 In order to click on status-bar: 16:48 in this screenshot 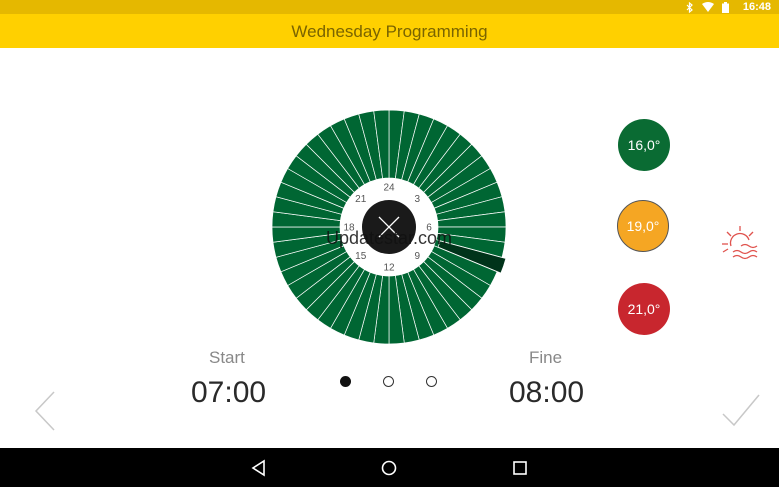, I will do `click(389, 7)`.